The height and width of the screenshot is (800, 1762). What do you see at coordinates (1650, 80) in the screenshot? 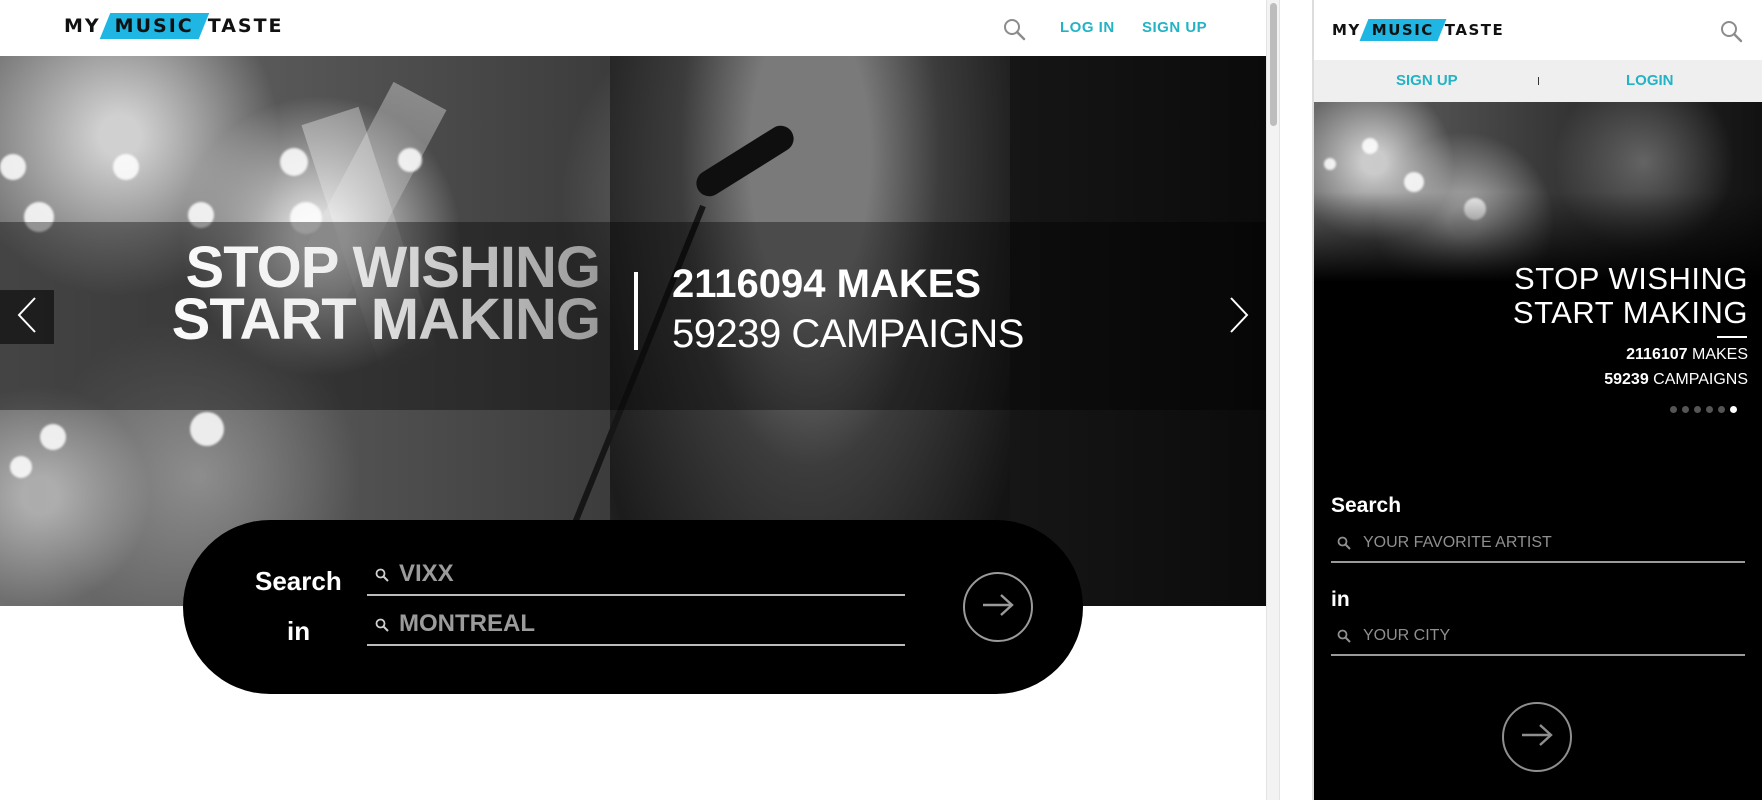
I see `login-link: LOGIN` at bounding box center [1650, 80].